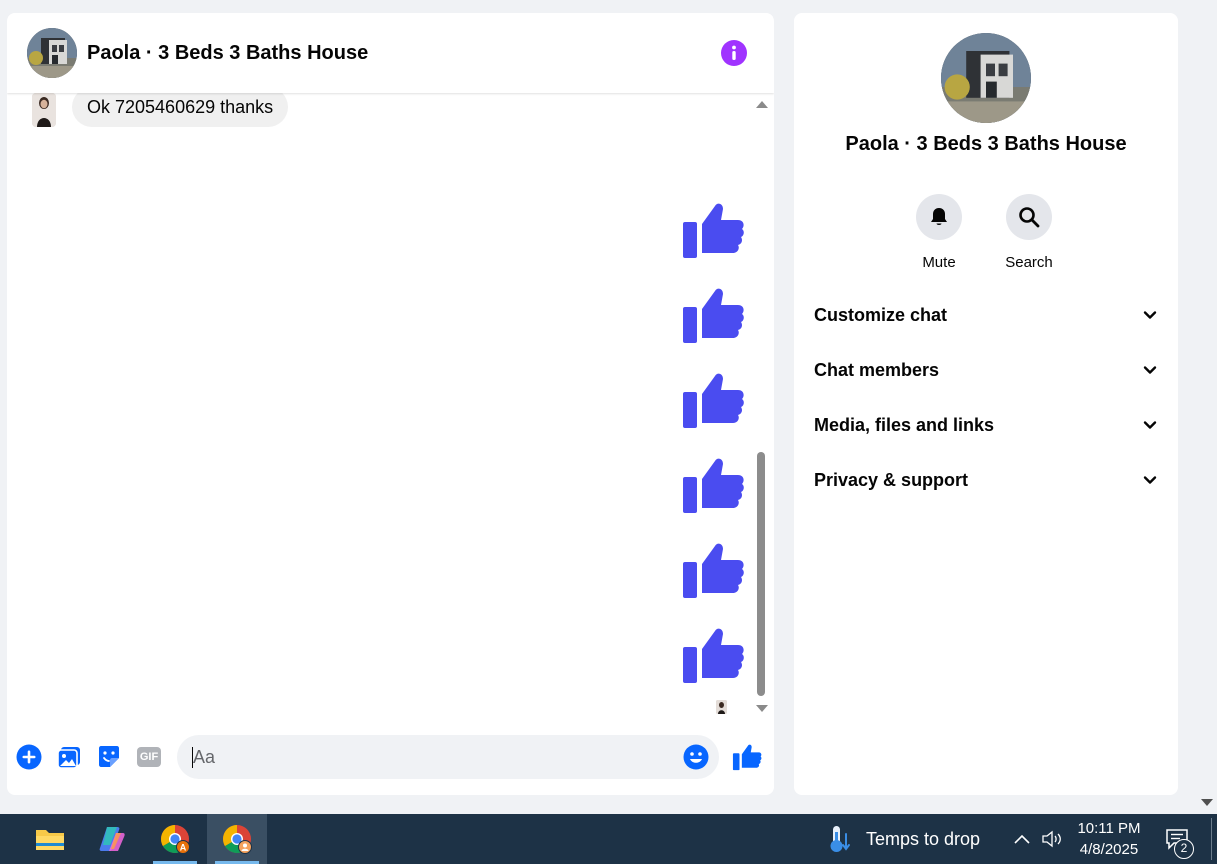 This screenshot has width=1217, height=864. I want to click on search-icon, so click(1029, 217).